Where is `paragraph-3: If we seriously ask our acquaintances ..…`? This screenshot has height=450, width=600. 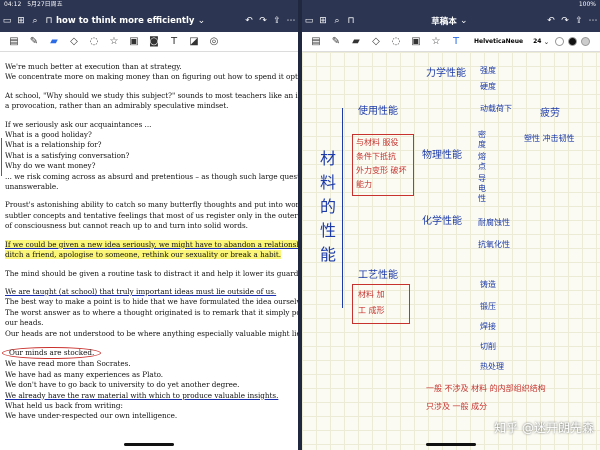
paragraph-3: If we seriously ask our acquaintances ..… is located at coordinates (151, 155).